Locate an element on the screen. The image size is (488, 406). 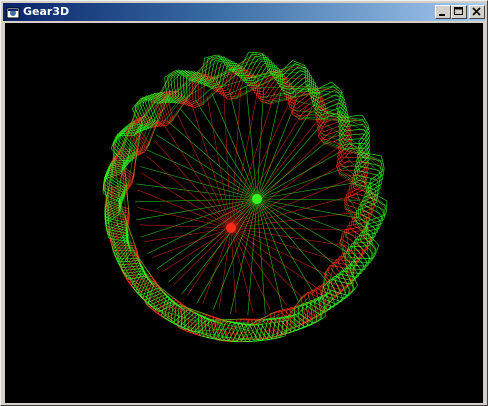
minimize-icon is located at coordinates (442, 15).